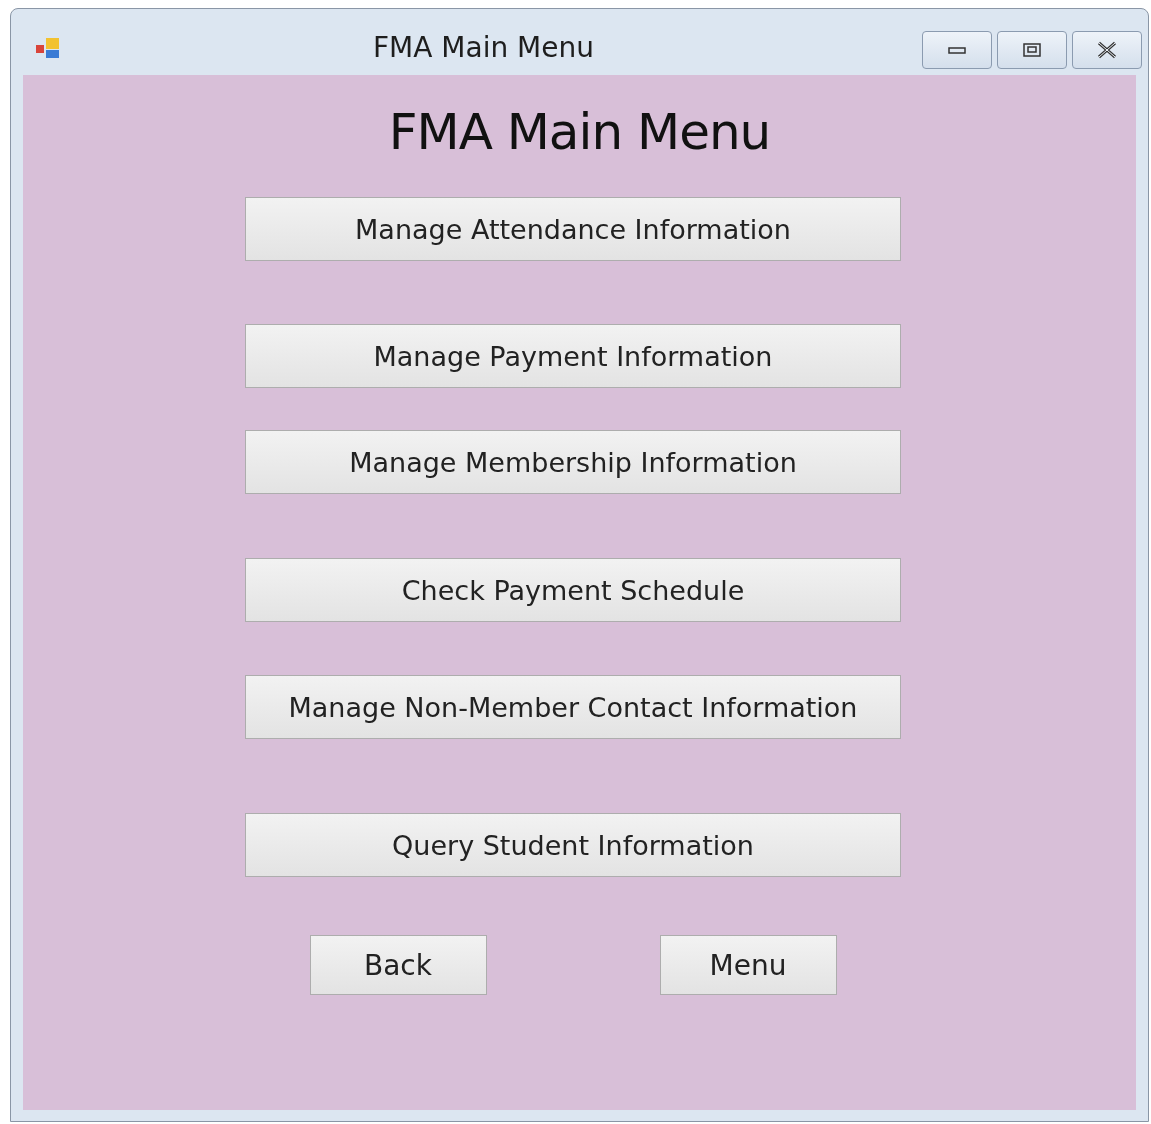 The height and width of the screenshot is (1124, 1151). I want to click on maximize-icon, so click(1032, 50).